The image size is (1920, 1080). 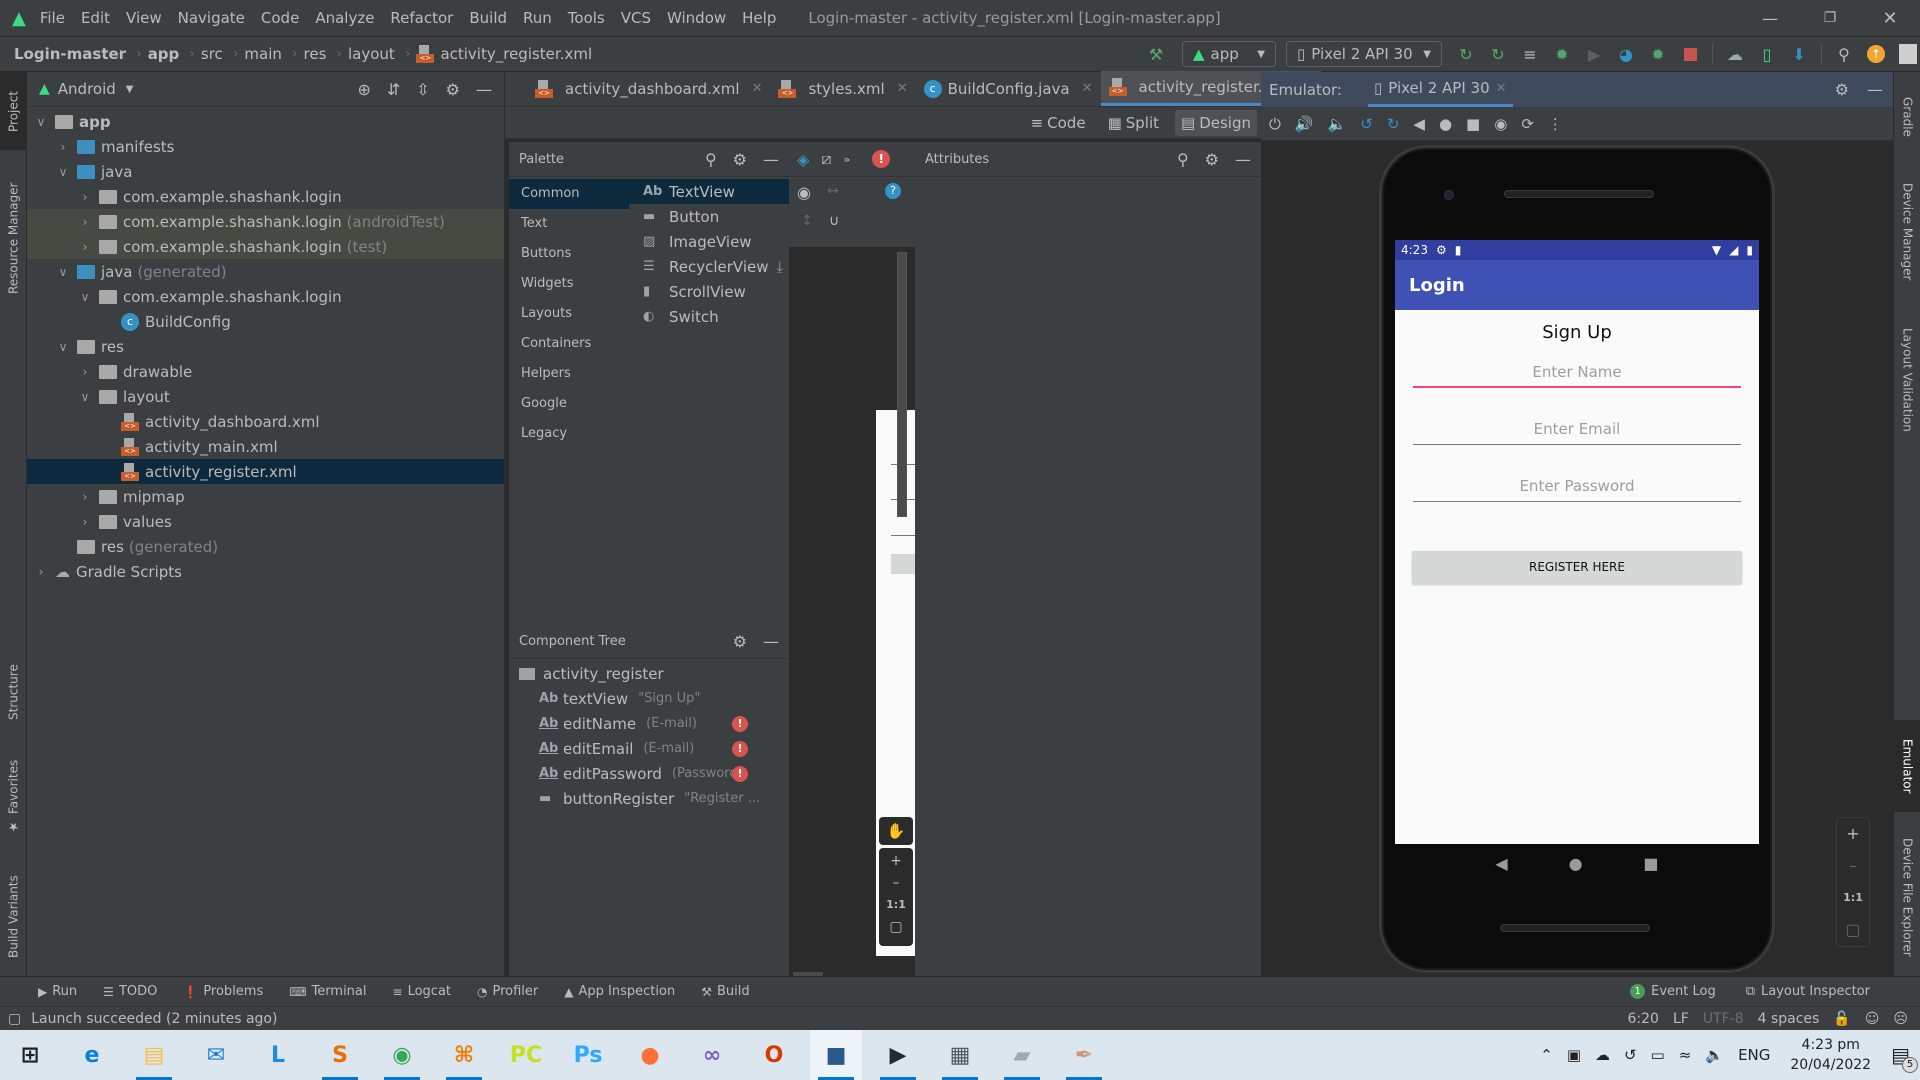 I want to click on locate-icon: ⊕, so click(x=363, y=89).